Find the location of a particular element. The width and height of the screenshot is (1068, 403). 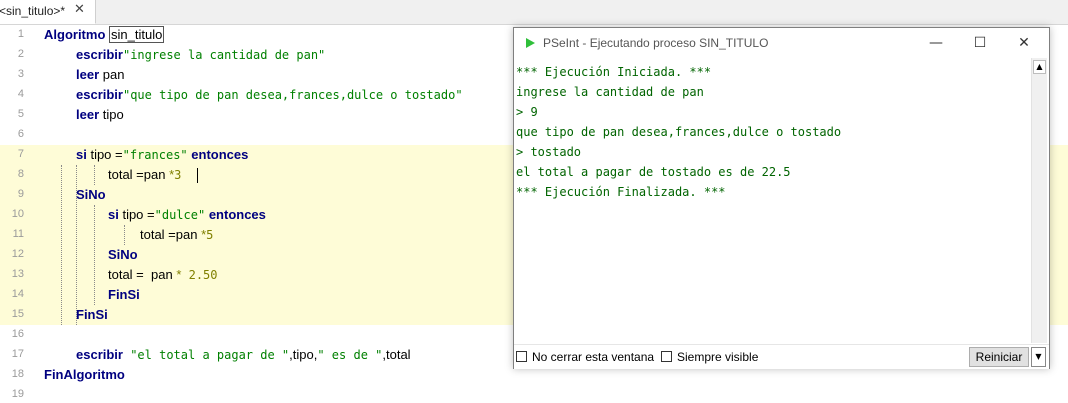

string-literal: "dulce" is located at coordinates (180, 215).